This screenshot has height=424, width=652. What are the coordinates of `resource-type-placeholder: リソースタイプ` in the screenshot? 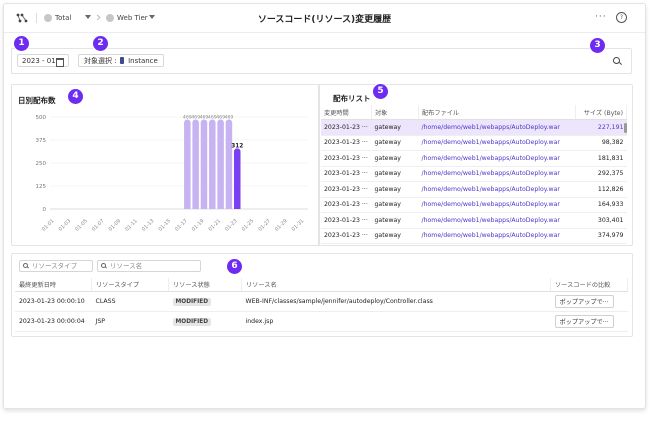 It's located at (55, 266).